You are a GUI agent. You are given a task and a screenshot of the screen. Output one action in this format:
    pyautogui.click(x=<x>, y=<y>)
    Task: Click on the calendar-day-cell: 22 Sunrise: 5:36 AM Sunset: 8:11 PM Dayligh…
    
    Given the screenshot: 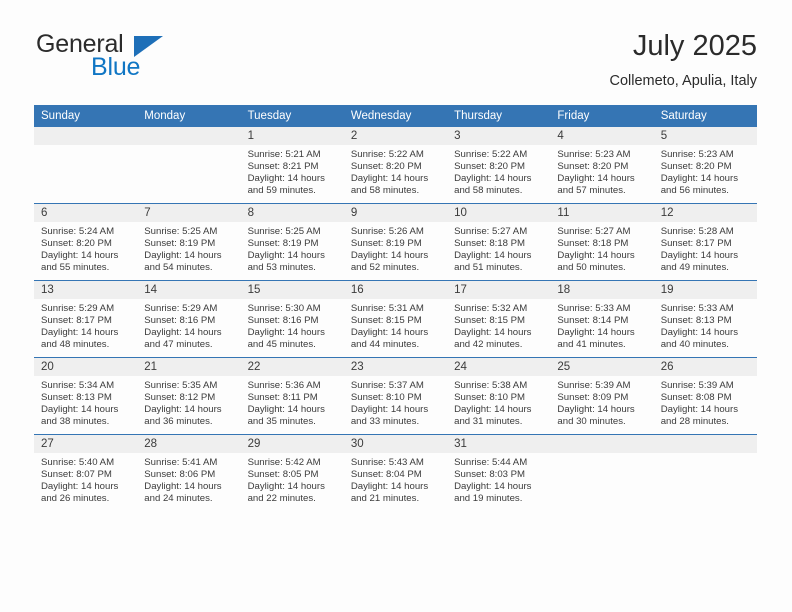 What is the action you would take?
    pyautogui.click(x=292, y=396)
    